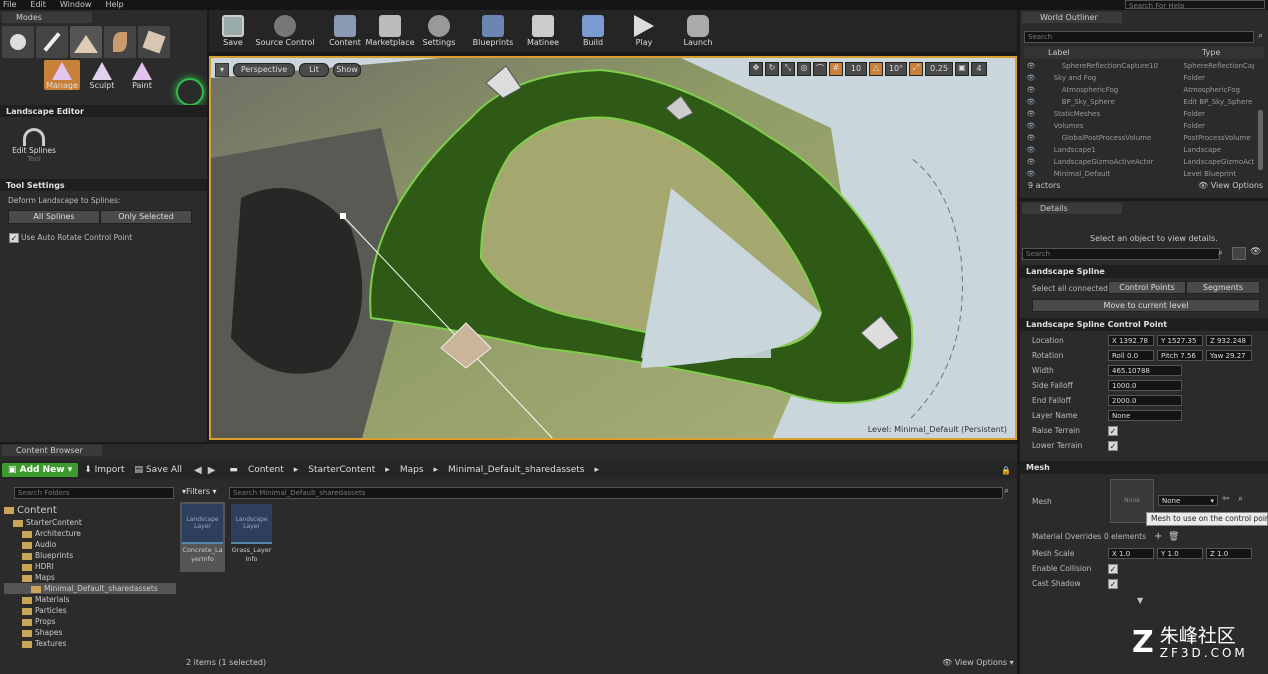  What do you see at coordinates (40, 470) in the screenshot?
I see `add-new-button: ▣ Add New ▾` at bounding box center [40, 470].